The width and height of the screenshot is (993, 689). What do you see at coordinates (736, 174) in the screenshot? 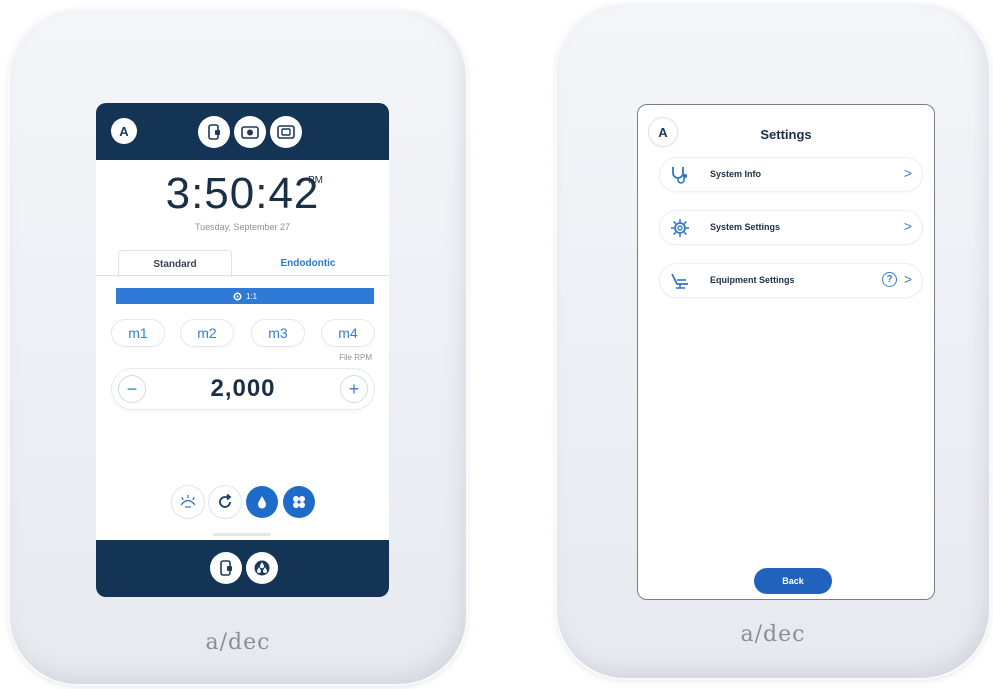
I see `menu-item-label: System Info` at bounding box center [736, 174].